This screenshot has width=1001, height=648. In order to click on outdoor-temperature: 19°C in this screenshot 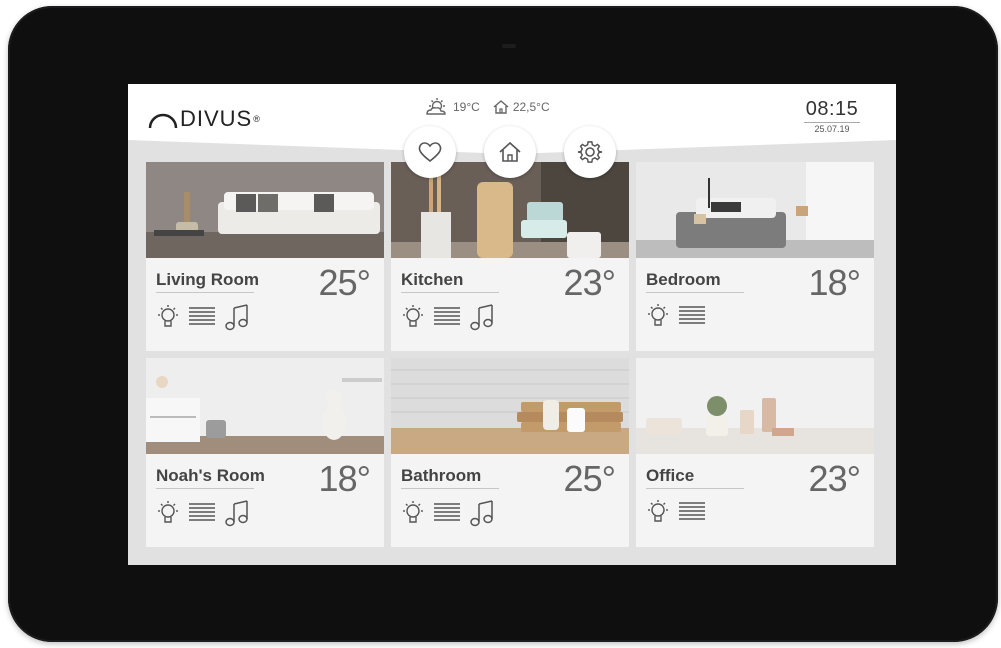, I will do `click(452, 107)`.